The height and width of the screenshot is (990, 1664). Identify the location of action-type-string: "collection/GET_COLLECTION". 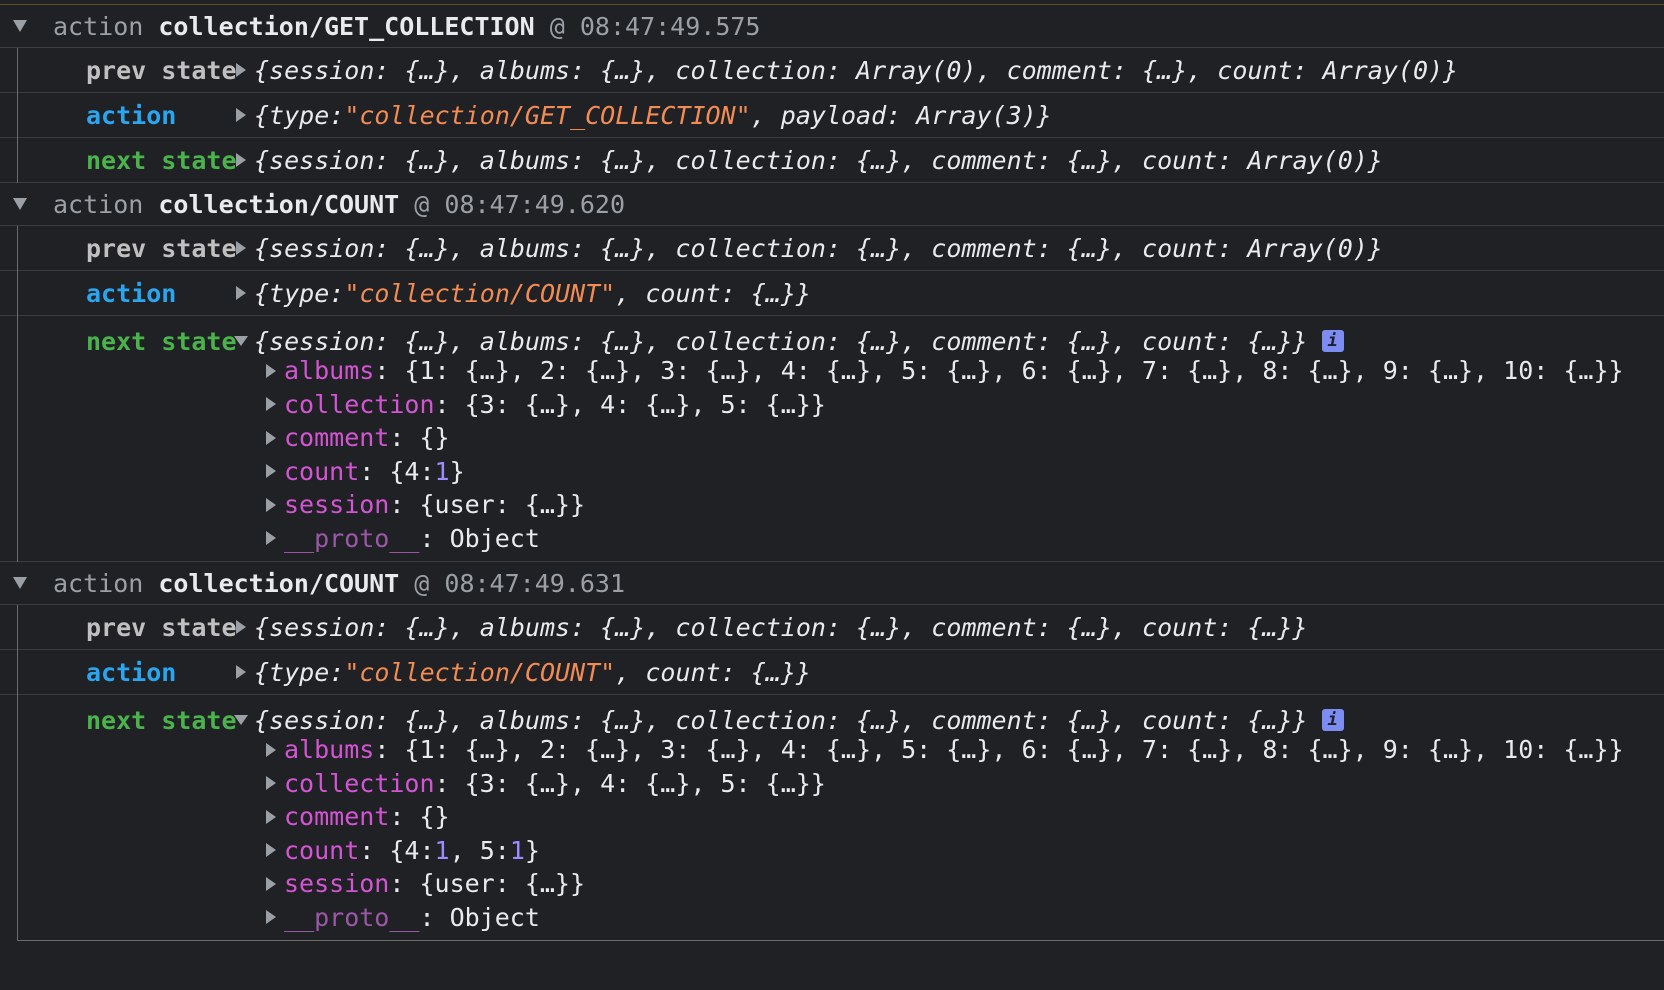
(547, 115).